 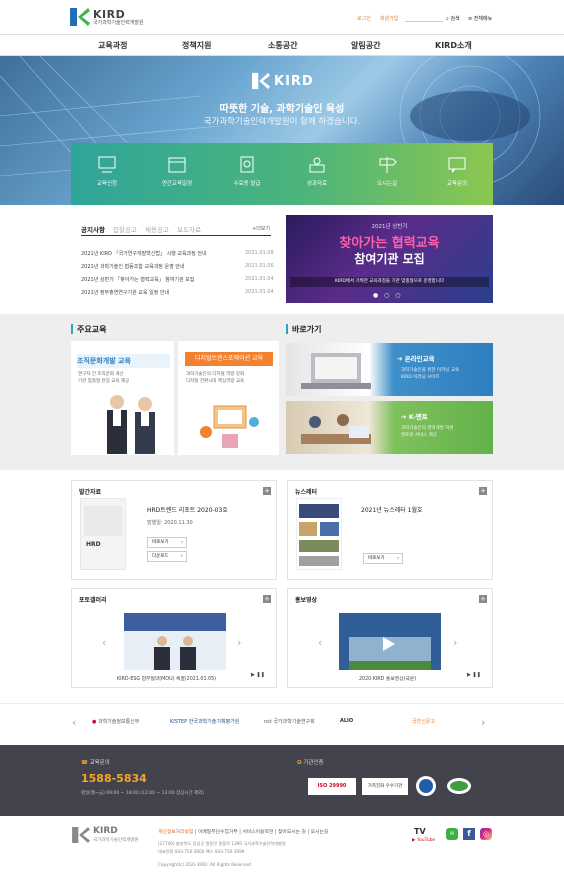 What do you see at coordinates (427, 428) in the screenshot?
I see `shortcut-desc: 과학기술인의 경력개발 지원` at bounding box center [427, 428].